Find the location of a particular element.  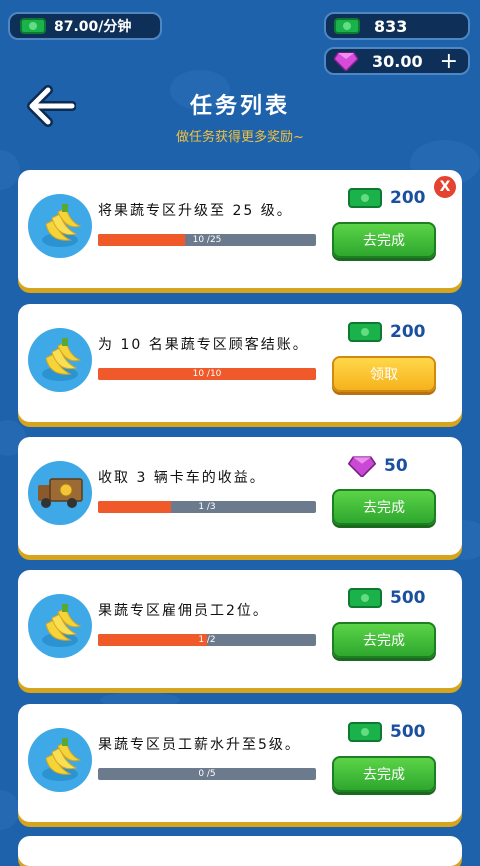

task-progress-label: 1 /3 is located at coordinates (207, 507).